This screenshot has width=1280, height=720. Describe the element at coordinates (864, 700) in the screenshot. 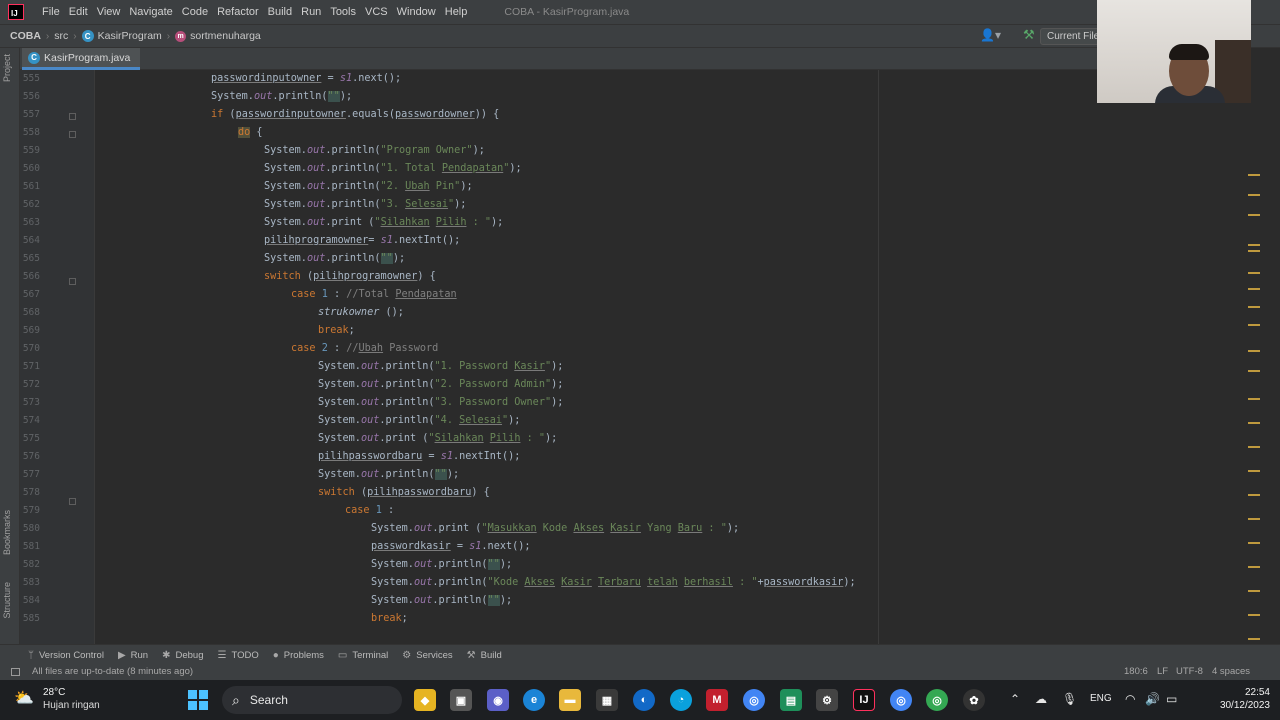

I see `intellij-taskbar-icon: IJ` at that location.